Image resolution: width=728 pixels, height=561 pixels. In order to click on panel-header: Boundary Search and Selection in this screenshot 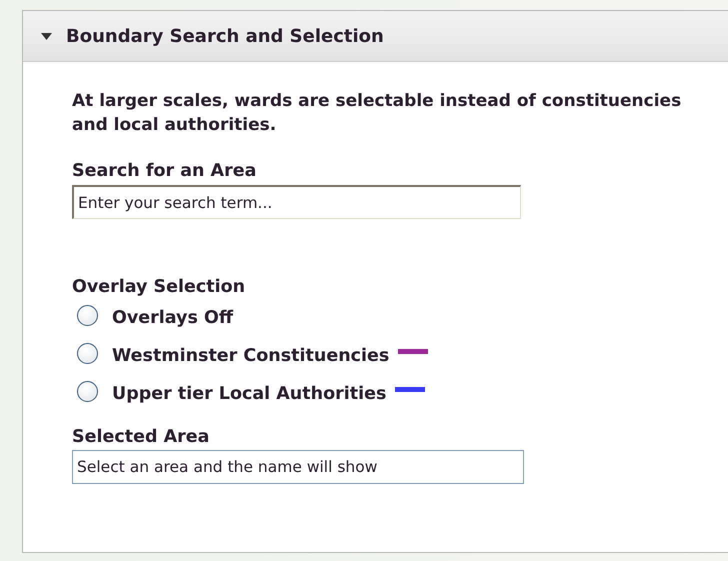, I will do `click(375, 36)`.